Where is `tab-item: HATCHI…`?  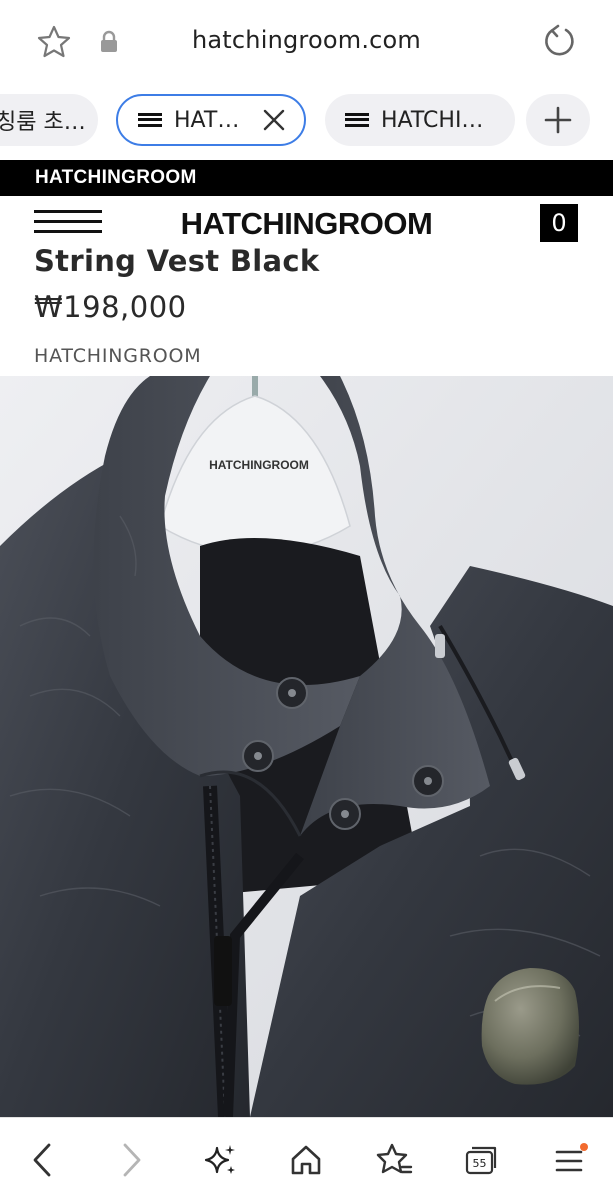 tab-item: HATCHI… is located at coordinates (420, 120).